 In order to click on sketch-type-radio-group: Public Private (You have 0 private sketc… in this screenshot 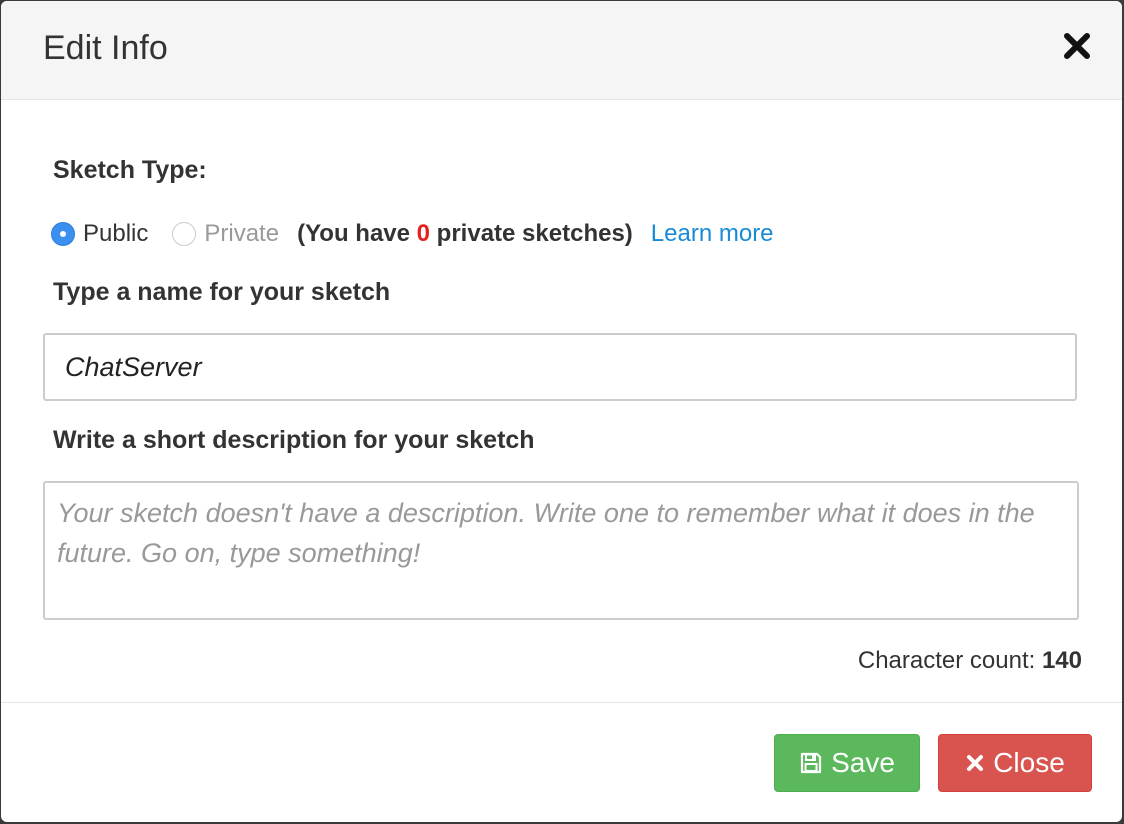, I will do `click(412, 234)`.